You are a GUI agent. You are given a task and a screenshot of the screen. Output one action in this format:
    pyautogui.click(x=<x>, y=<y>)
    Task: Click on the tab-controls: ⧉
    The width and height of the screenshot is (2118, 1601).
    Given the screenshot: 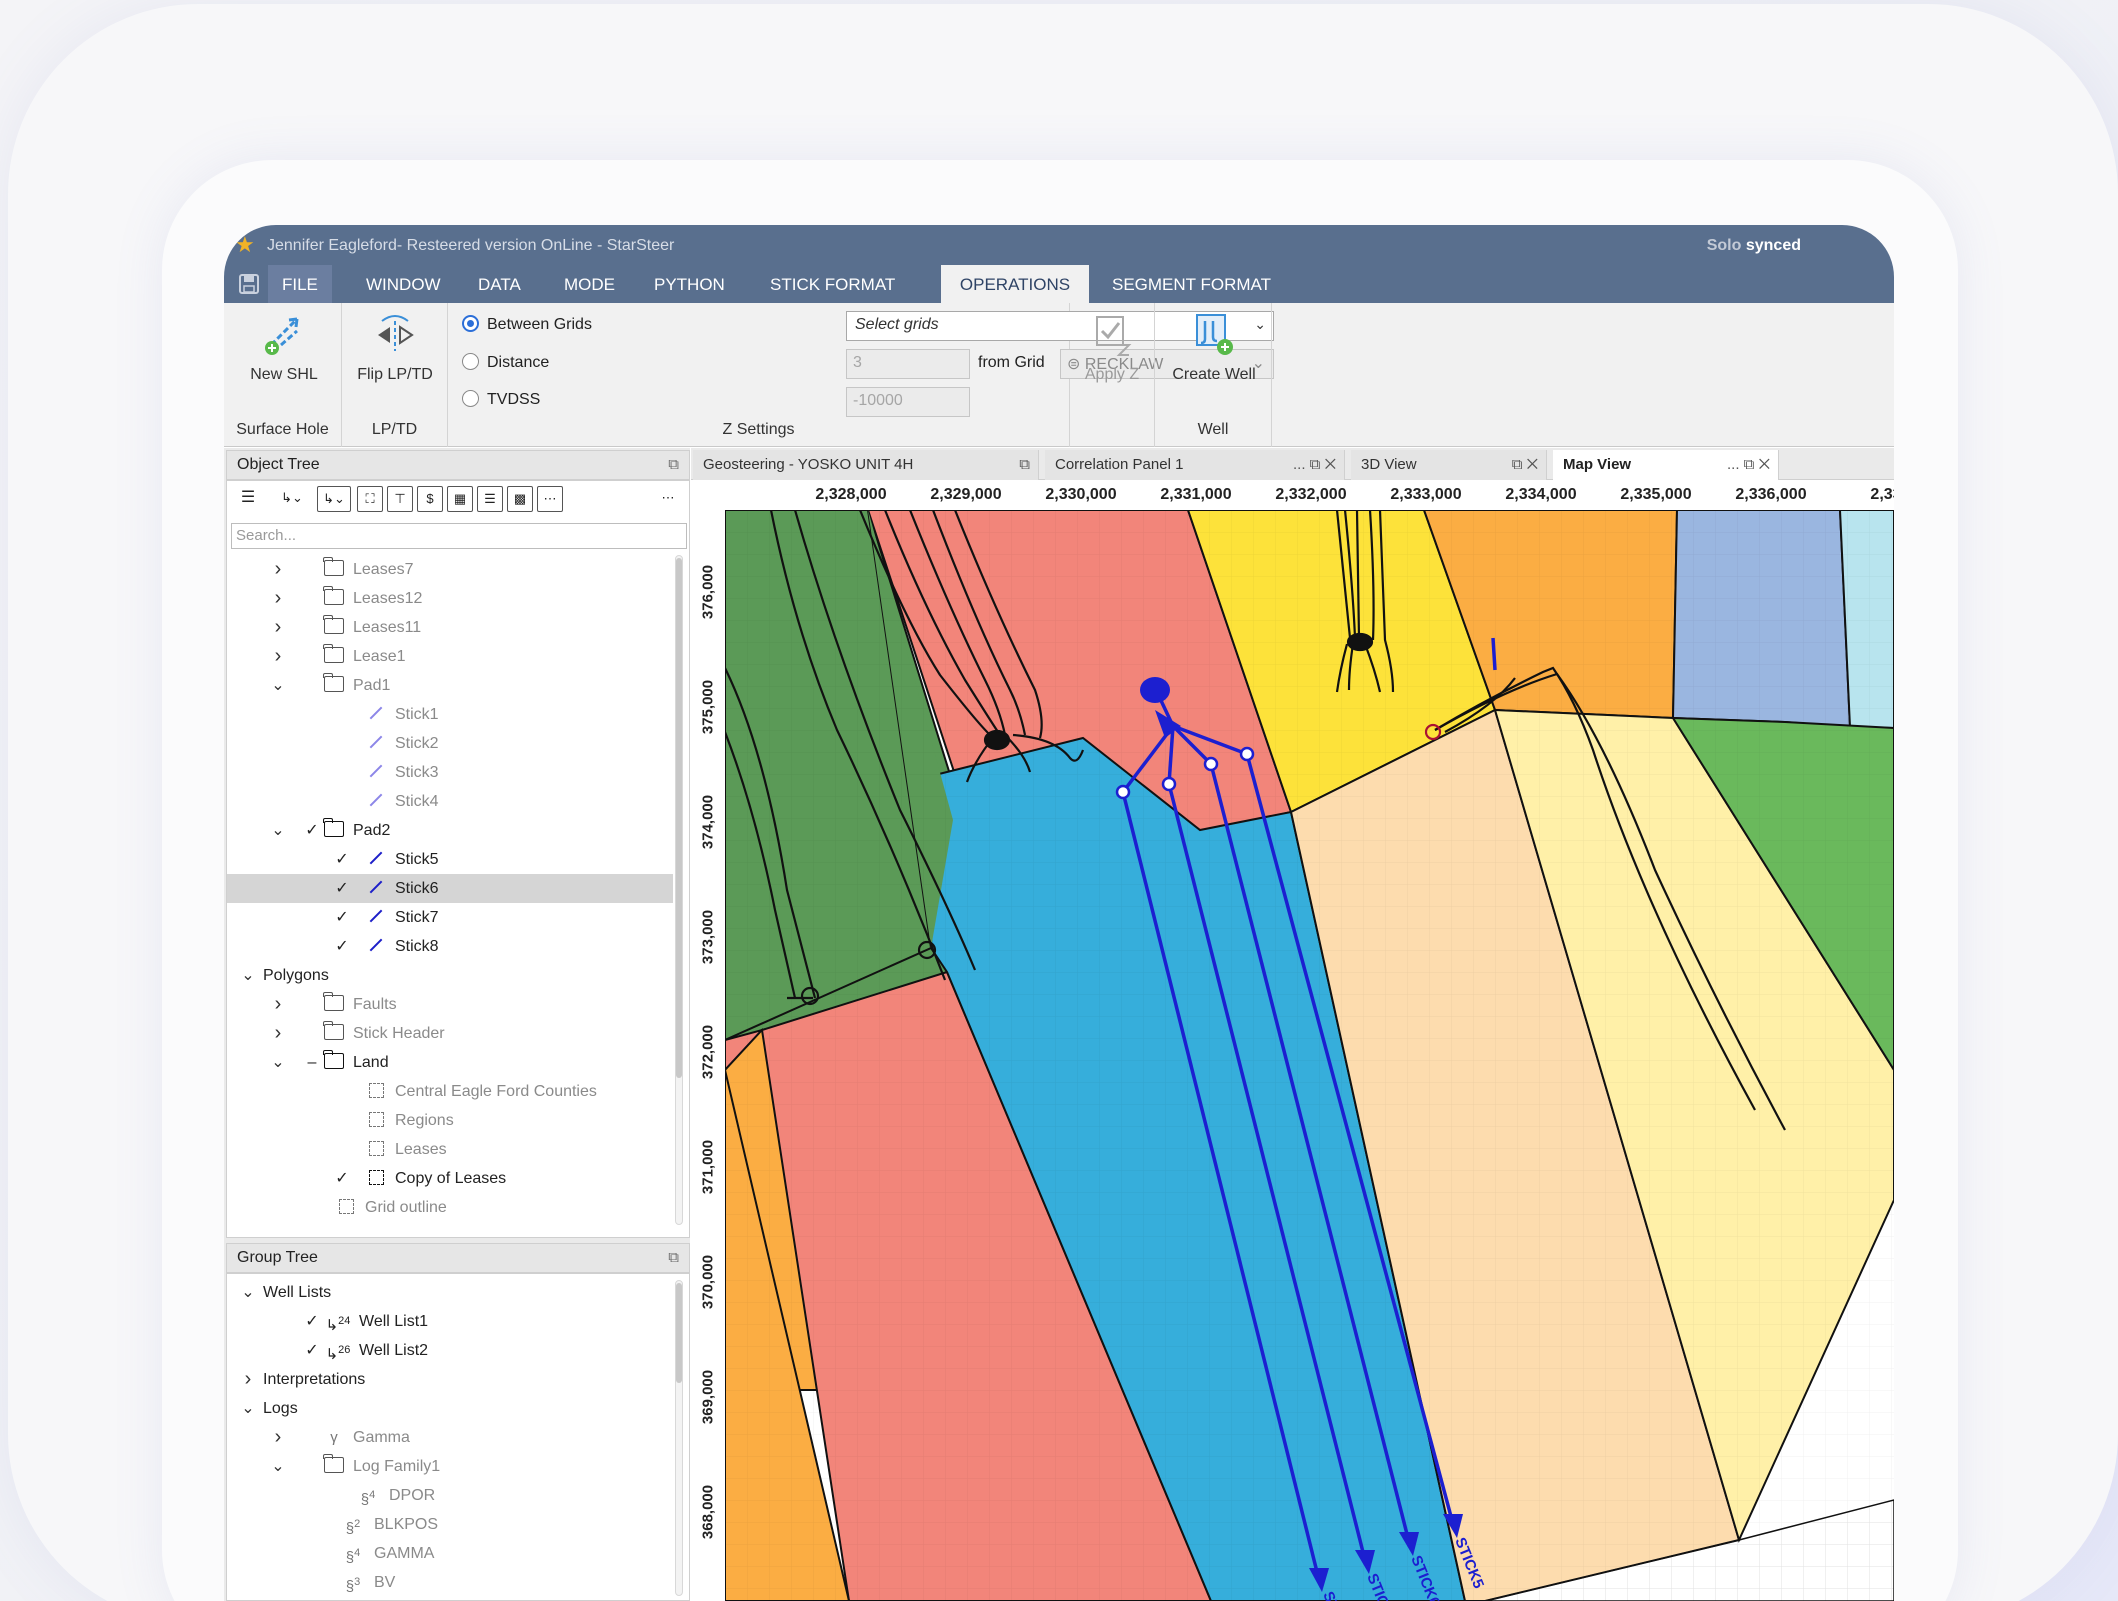 What is the action you would take?
    pyautogui.click(x=1024, y=465)
    